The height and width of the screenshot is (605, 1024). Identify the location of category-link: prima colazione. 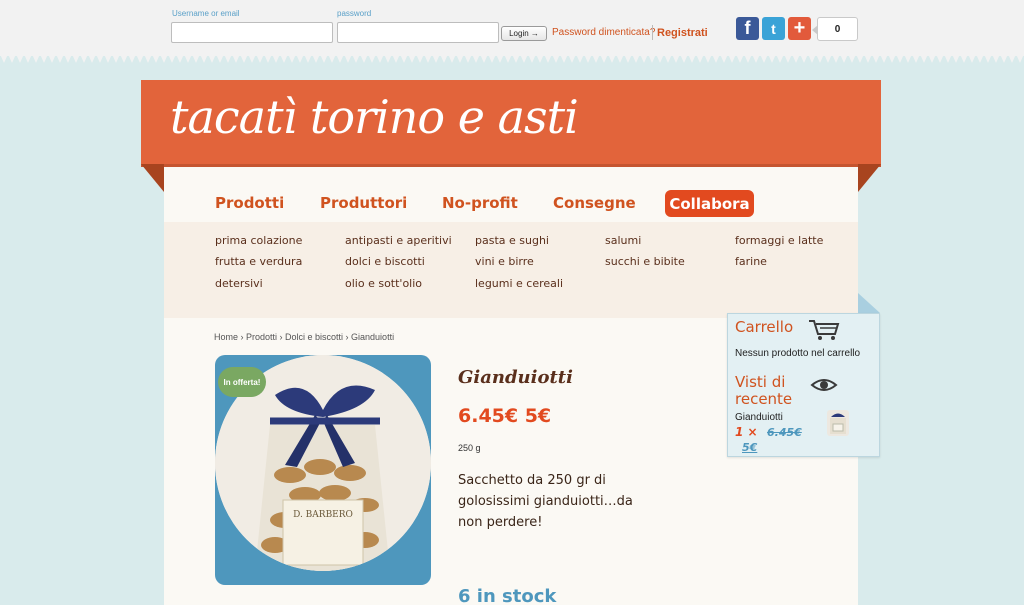
(258, 240).